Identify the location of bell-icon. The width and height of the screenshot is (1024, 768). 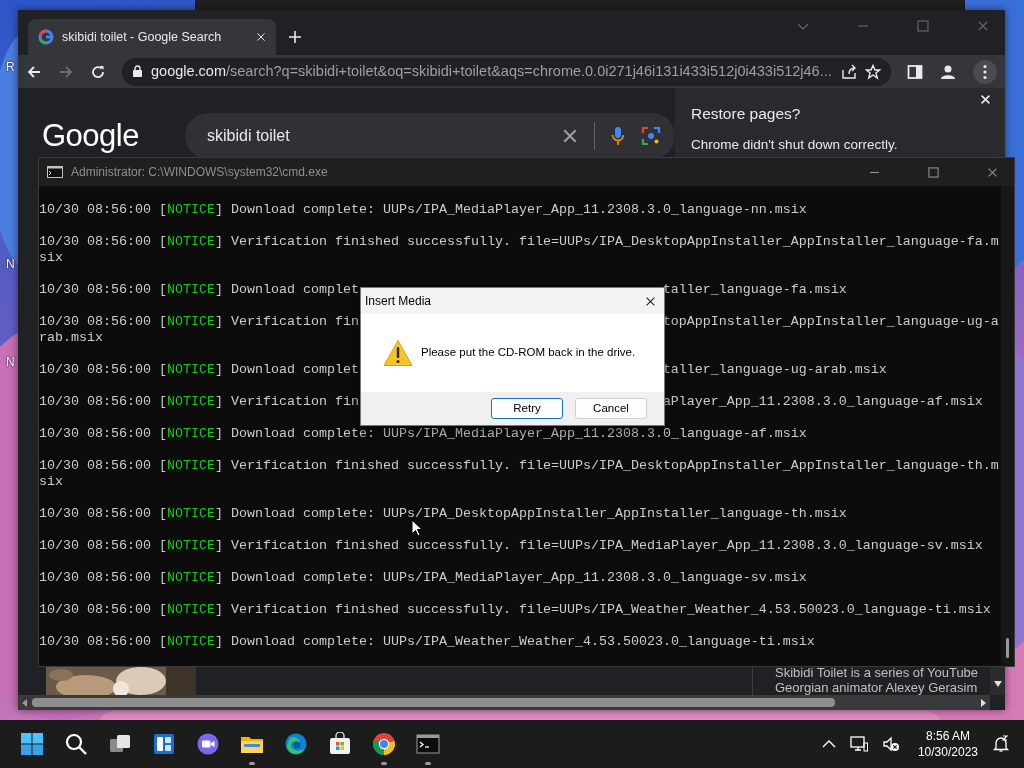
(1001, 744).